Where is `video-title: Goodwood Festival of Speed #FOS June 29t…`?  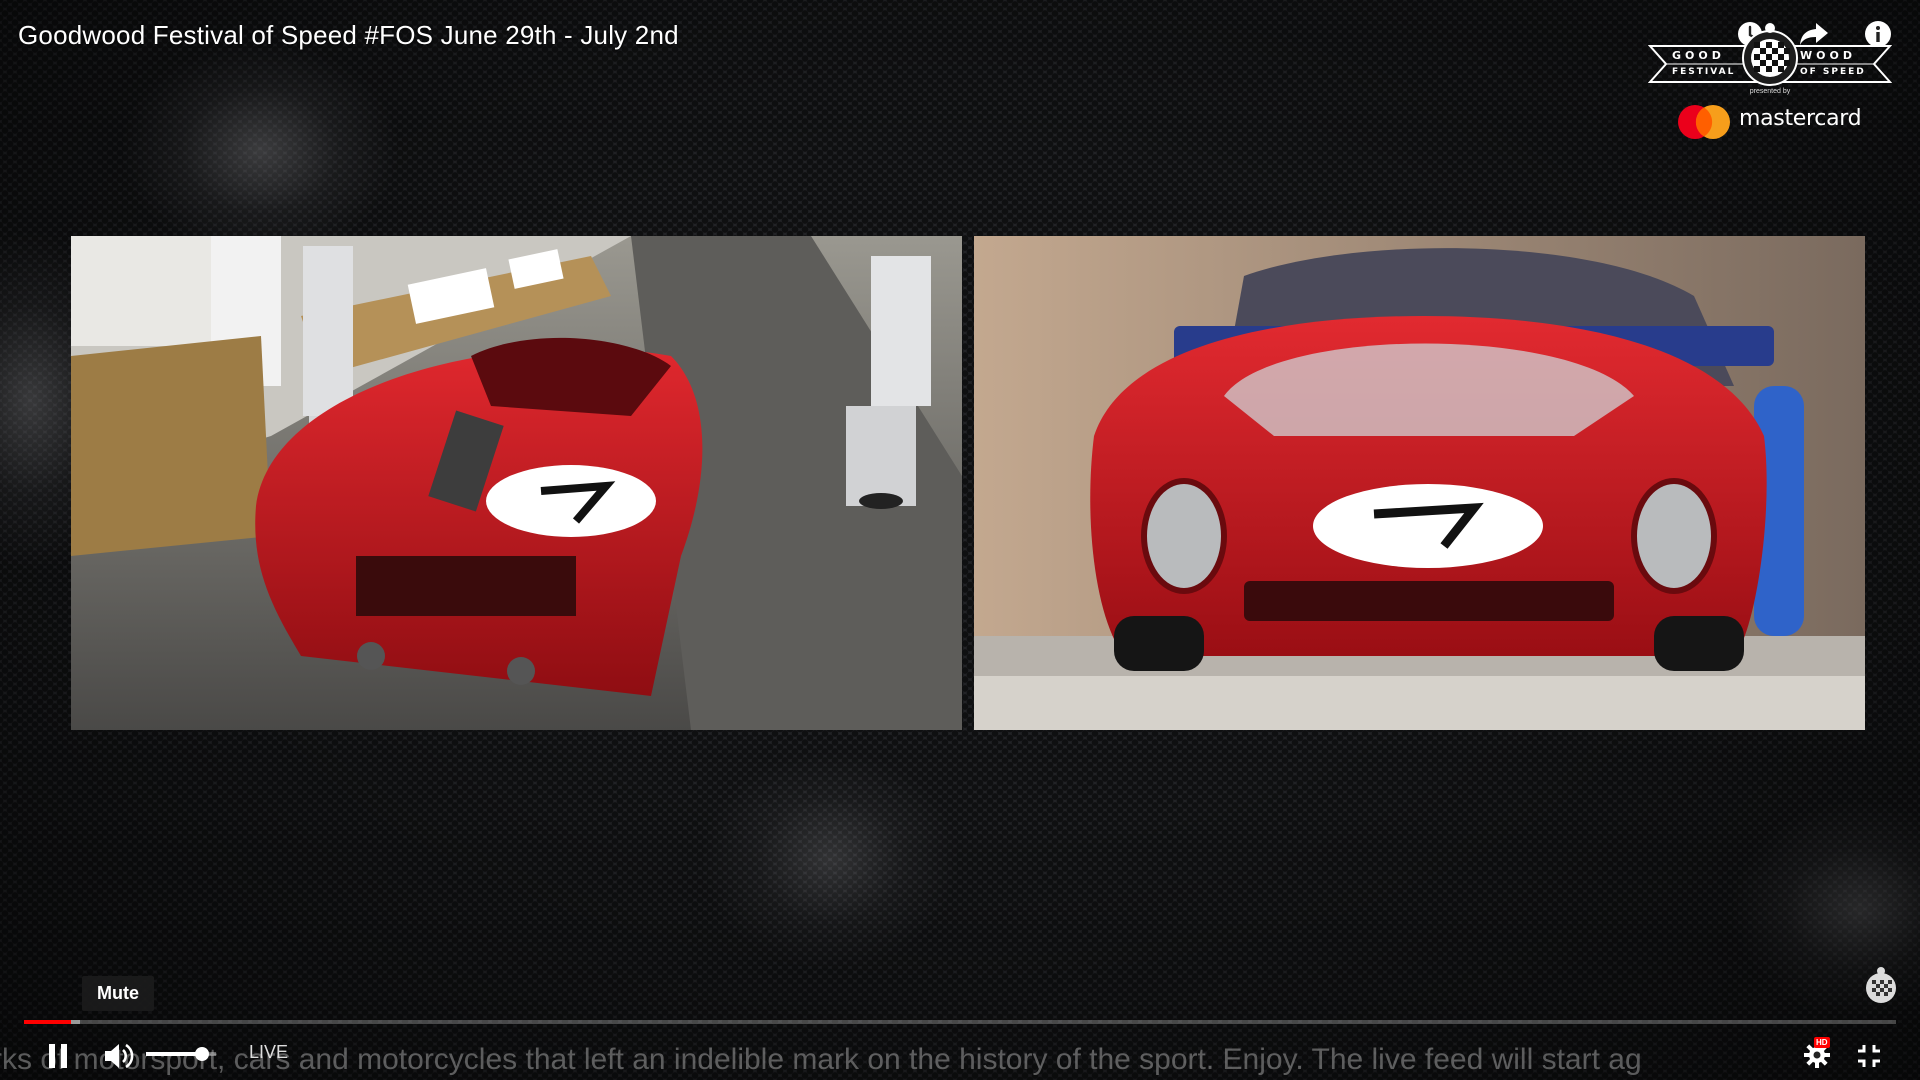 video-title: Goodwood Festival of Speed #FOS June 29t… is located at coordinates (348, 35).